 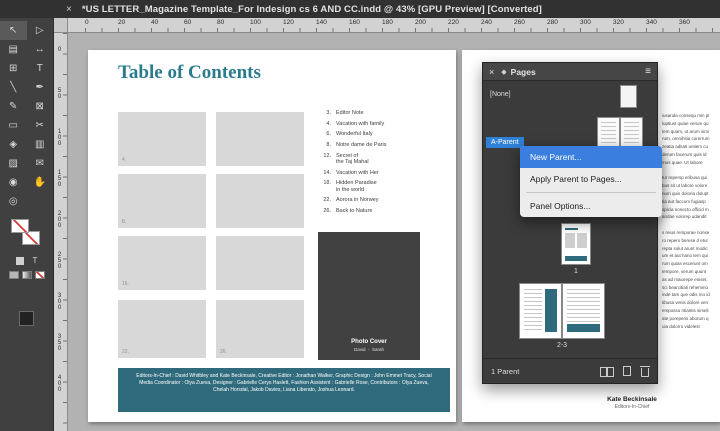 What do you see at coordinates (40, 144) in the screenshot?
I see `gradient-swatch-tool: ▥` at bounding box center [40, 144].